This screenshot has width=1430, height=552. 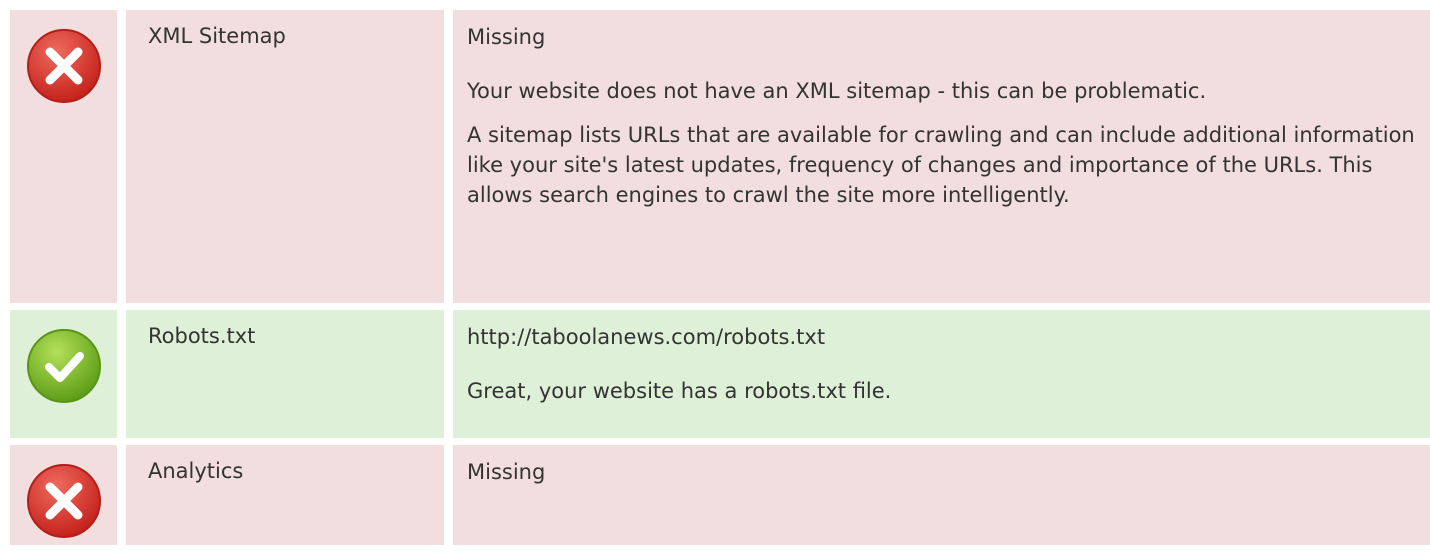 What do you see at coordinates (63, 366) in the screenshot?
I see `success-check-icon` at bounding box center [63, 366].